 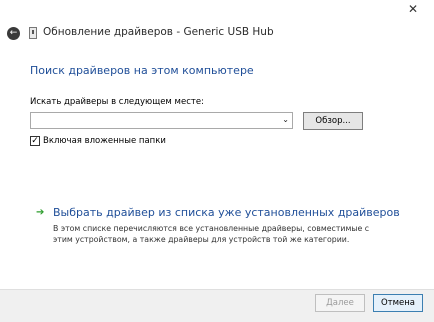 I want to click on window-title: Обновление драйверов - Generic USB Hub, so click(x=158, y=32).